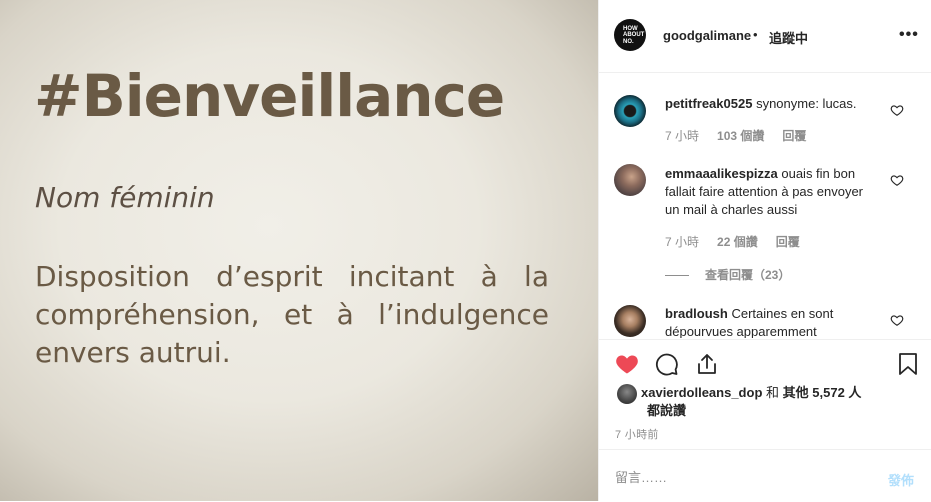 The width and height of the screenshot is (931, 502). What do you see at coordinates (708, 103) in the screenshot?
I see `commenter-username: petitfreak0525` at bounding box center [708, 103].